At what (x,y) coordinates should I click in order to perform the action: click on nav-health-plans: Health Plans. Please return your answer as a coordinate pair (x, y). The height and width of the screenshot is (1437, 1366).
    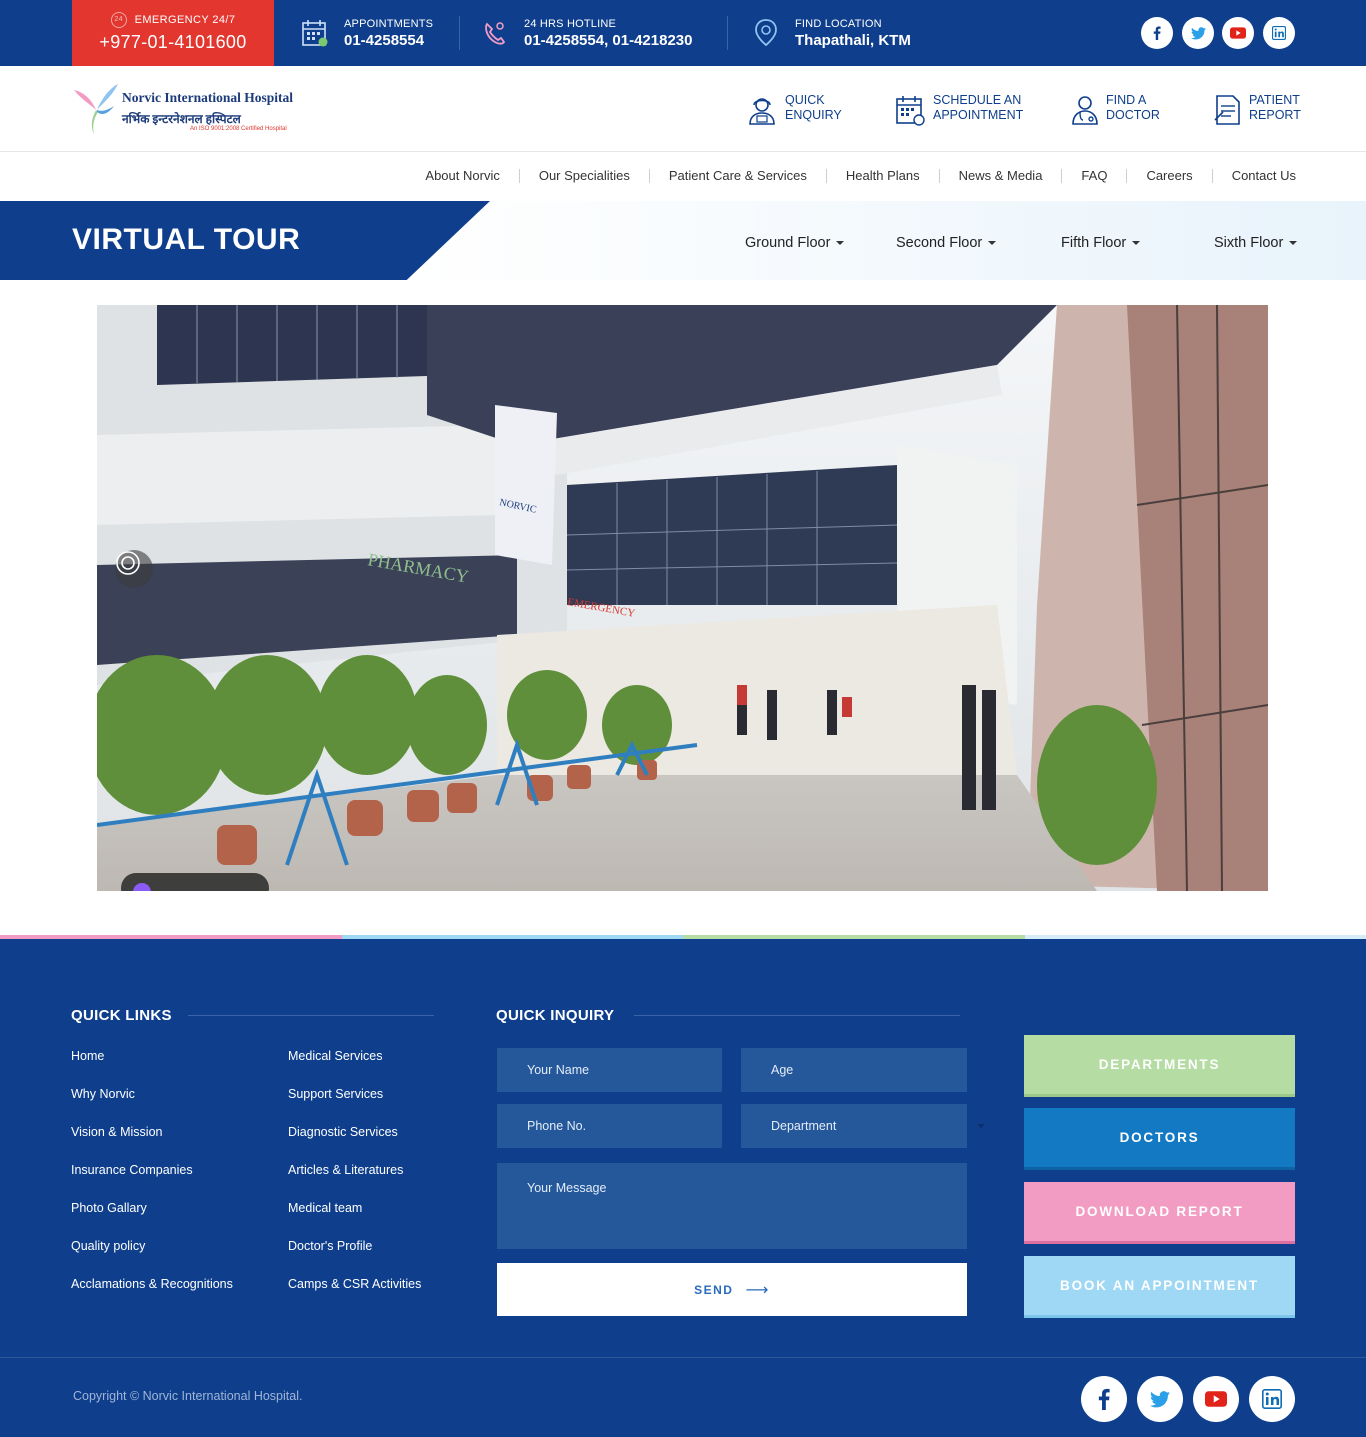
    Looking at the image, I should click on (882, 176).